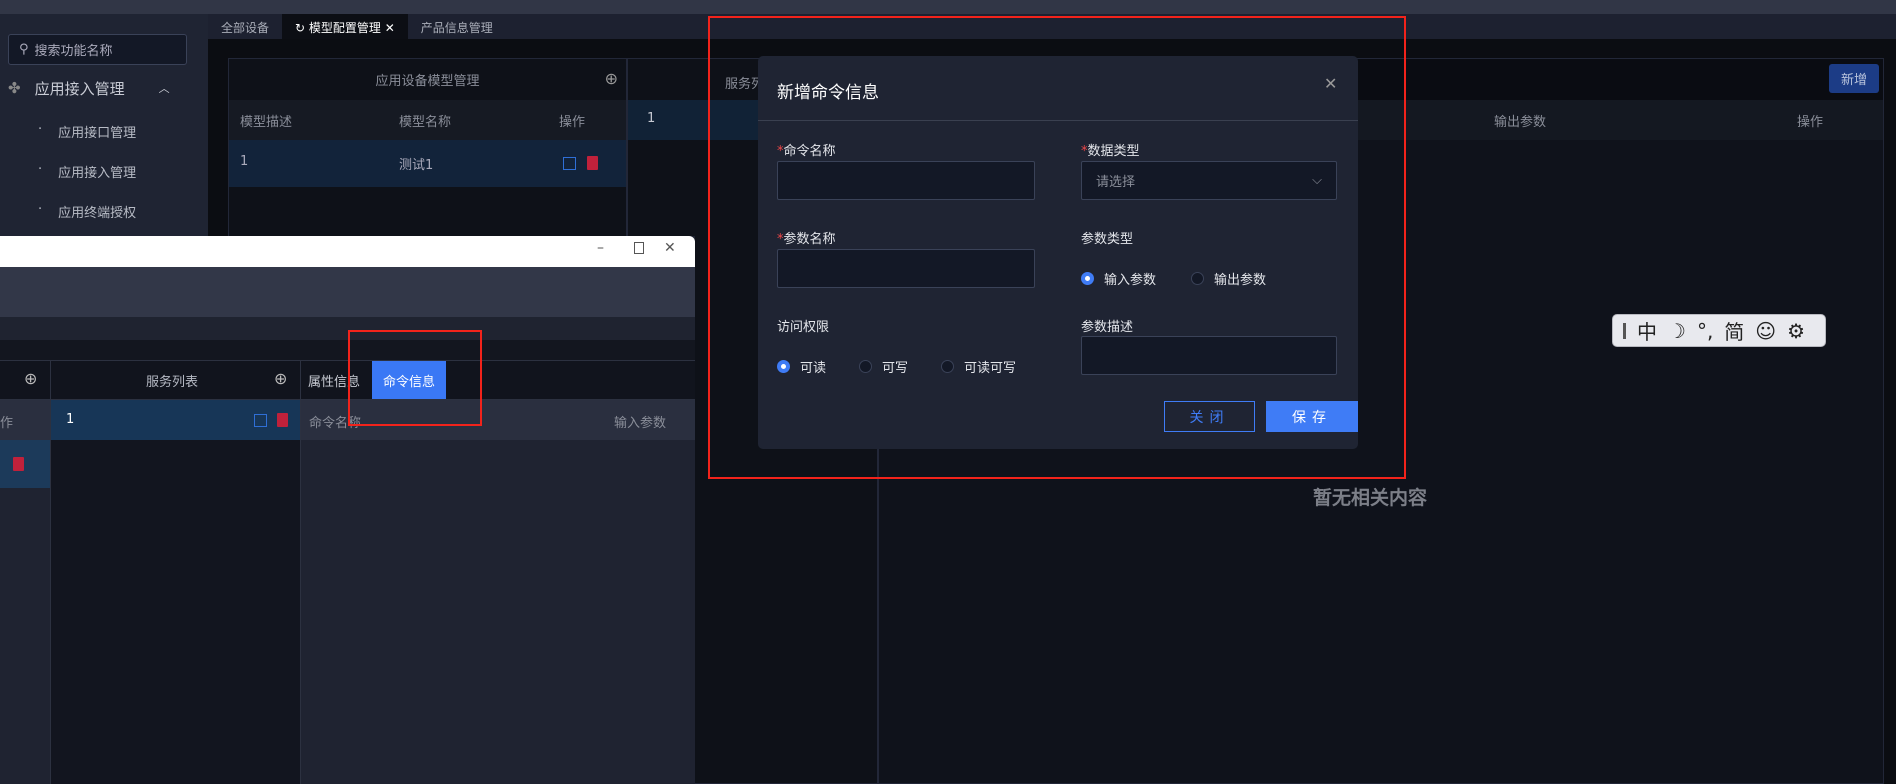 This screenshot has height=784, width=1896. Describe the element at coordinates (427, 81) in the screenshot. I see `panel-title: 应用设备模型管理` at that location.